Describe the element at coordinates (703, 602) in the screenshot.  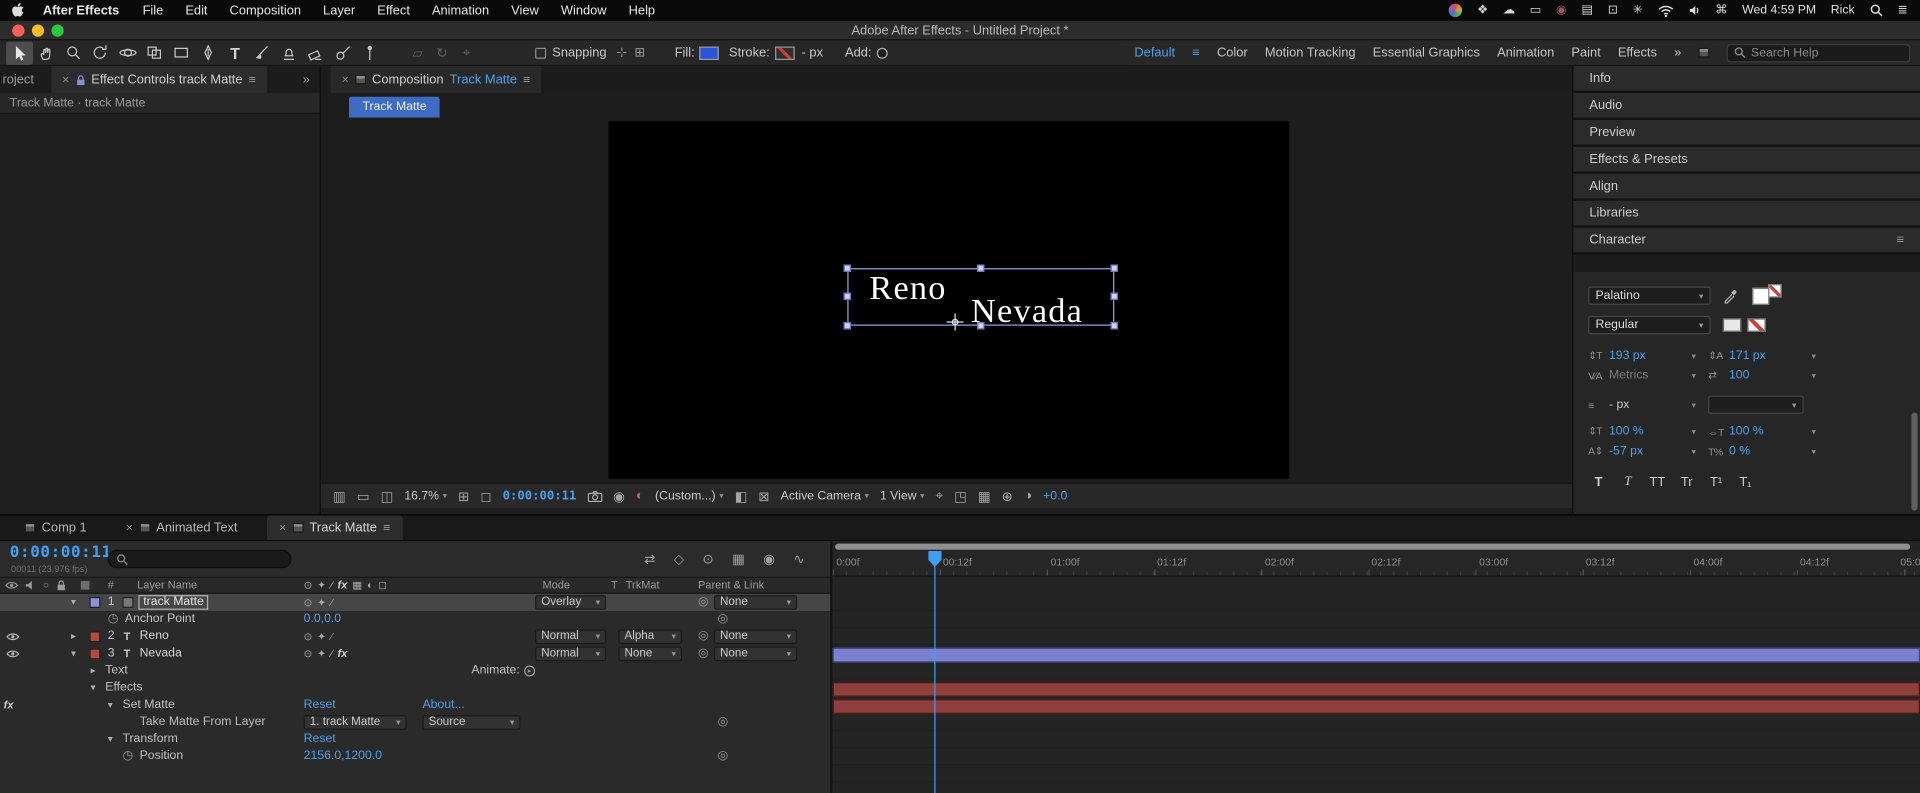
I see `parent-pickwhip-icon` at that location.